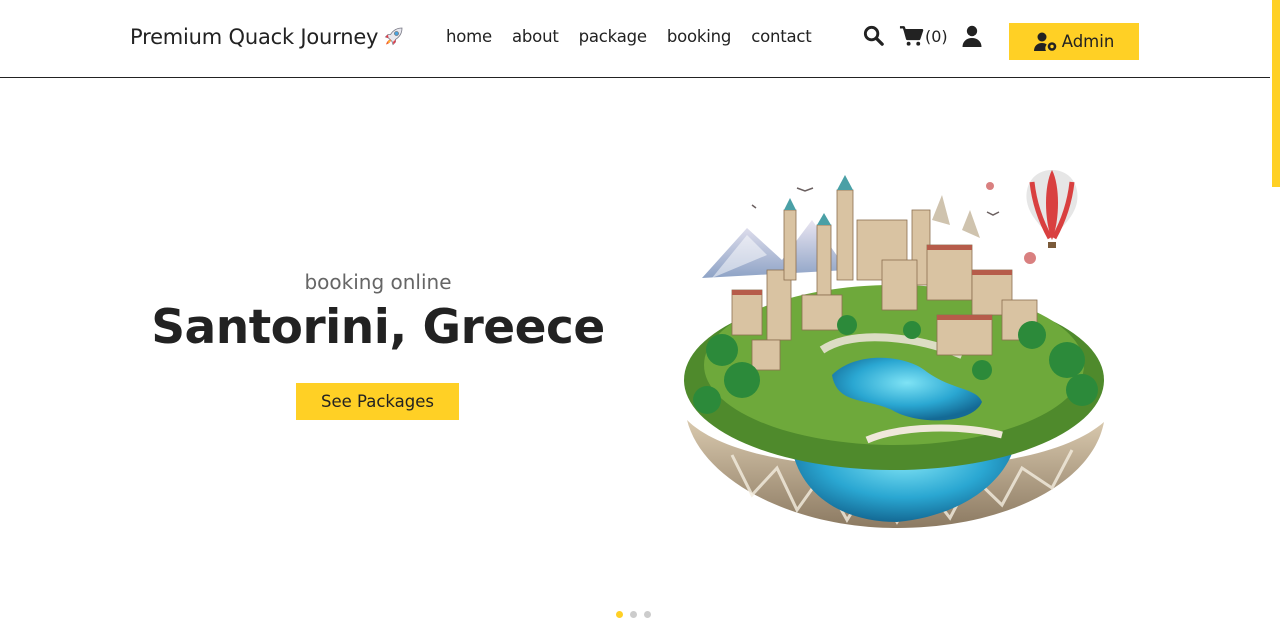 This screenshot has width=1280, height=625. Describe the element at coordinates (1276, 93) in the screenshot. I see `scrollbar-thumb` at that location.